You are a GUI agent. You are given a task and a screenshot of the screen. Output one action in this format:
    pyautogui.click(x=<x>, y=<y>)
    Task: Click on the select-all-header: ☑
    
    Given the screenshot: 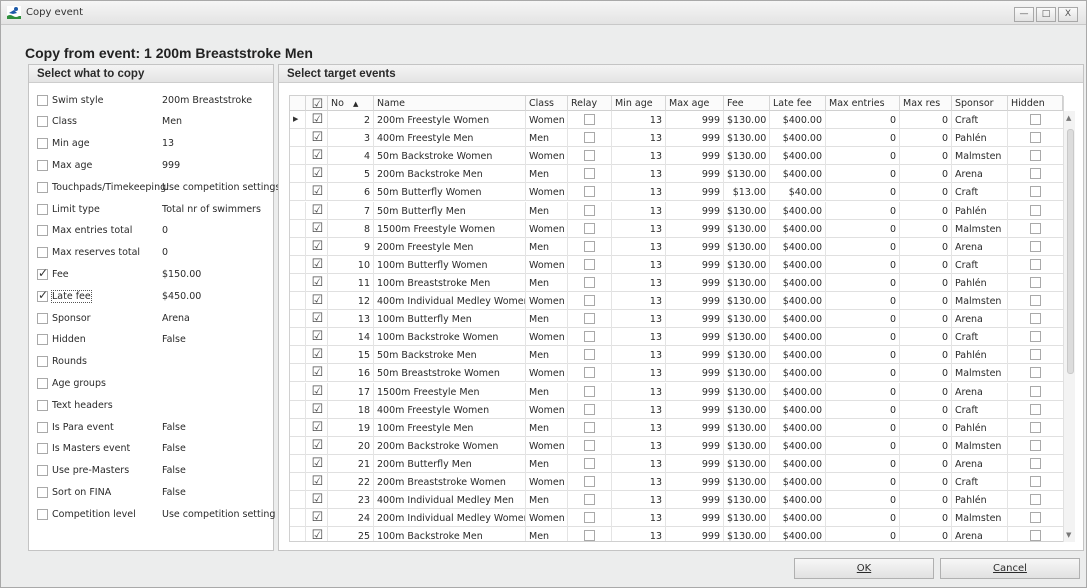 What is the action you would take?
    pyautogui.click(x=317, y=103)
    